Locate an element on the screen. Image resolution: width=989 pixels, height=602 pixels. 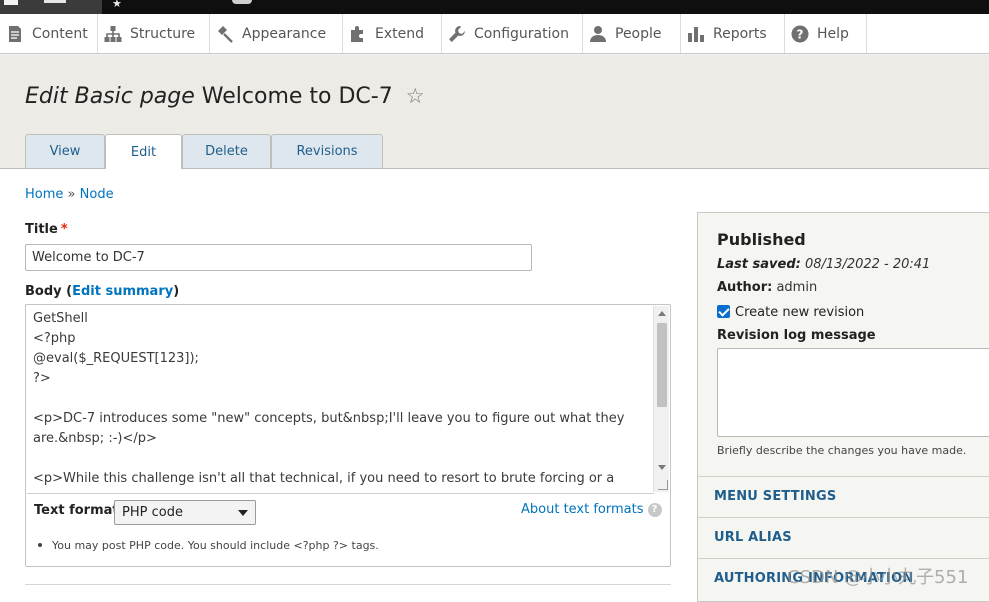
resize-grip-icon is located at coordinates (663, 485).